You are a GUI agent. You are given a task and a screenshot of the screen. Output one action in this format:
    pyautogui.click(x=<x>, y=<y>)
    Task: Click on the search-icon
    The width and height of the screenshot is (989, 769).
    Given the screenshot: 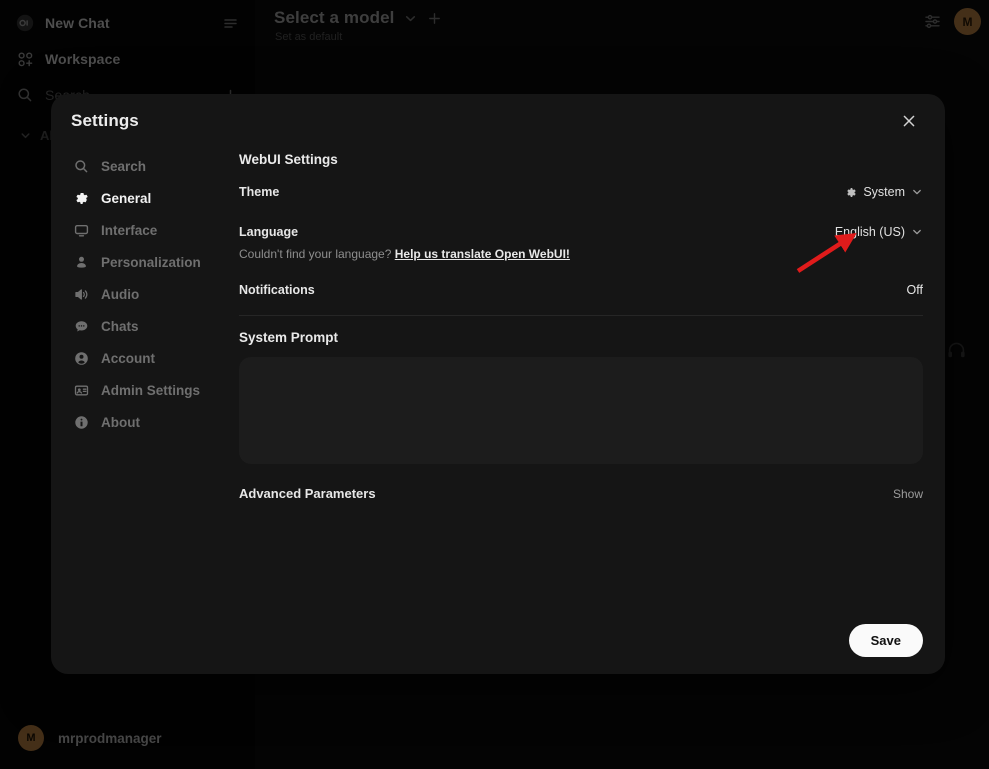 What is the action you would take?
    pyautogui.click(x=81, y=166)
    